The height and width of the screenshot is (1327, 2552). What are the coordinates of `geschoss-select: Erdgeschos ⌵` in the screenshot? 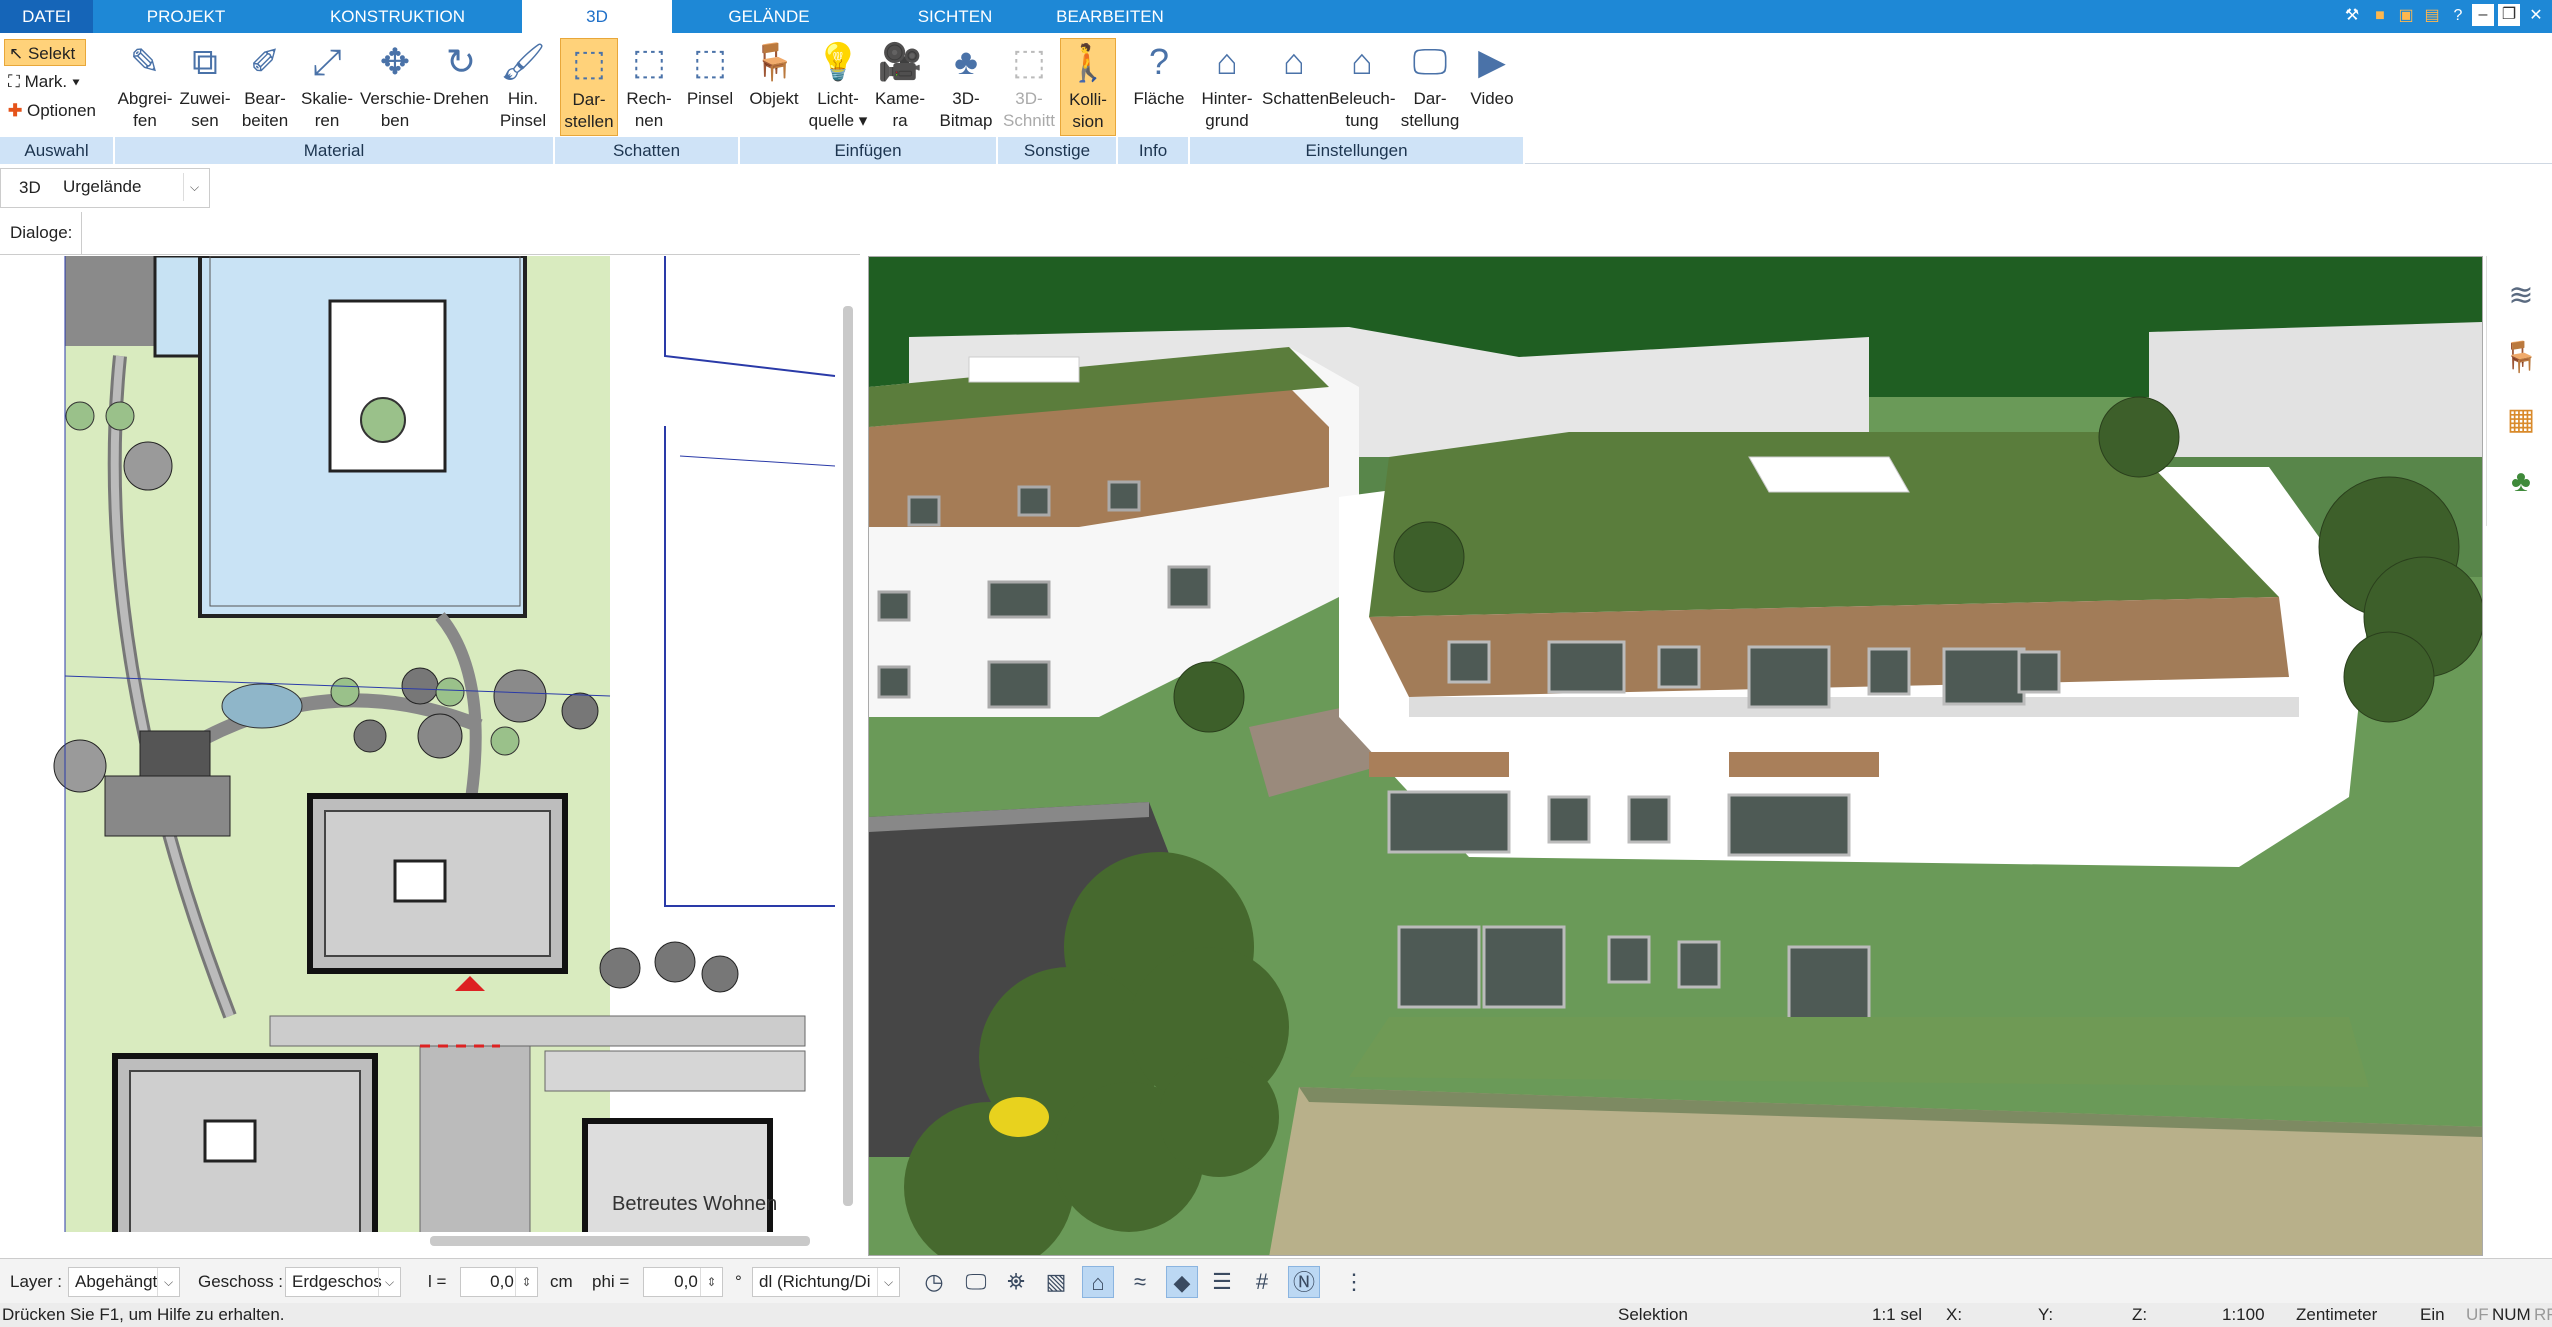 It's located at (343, 1282).